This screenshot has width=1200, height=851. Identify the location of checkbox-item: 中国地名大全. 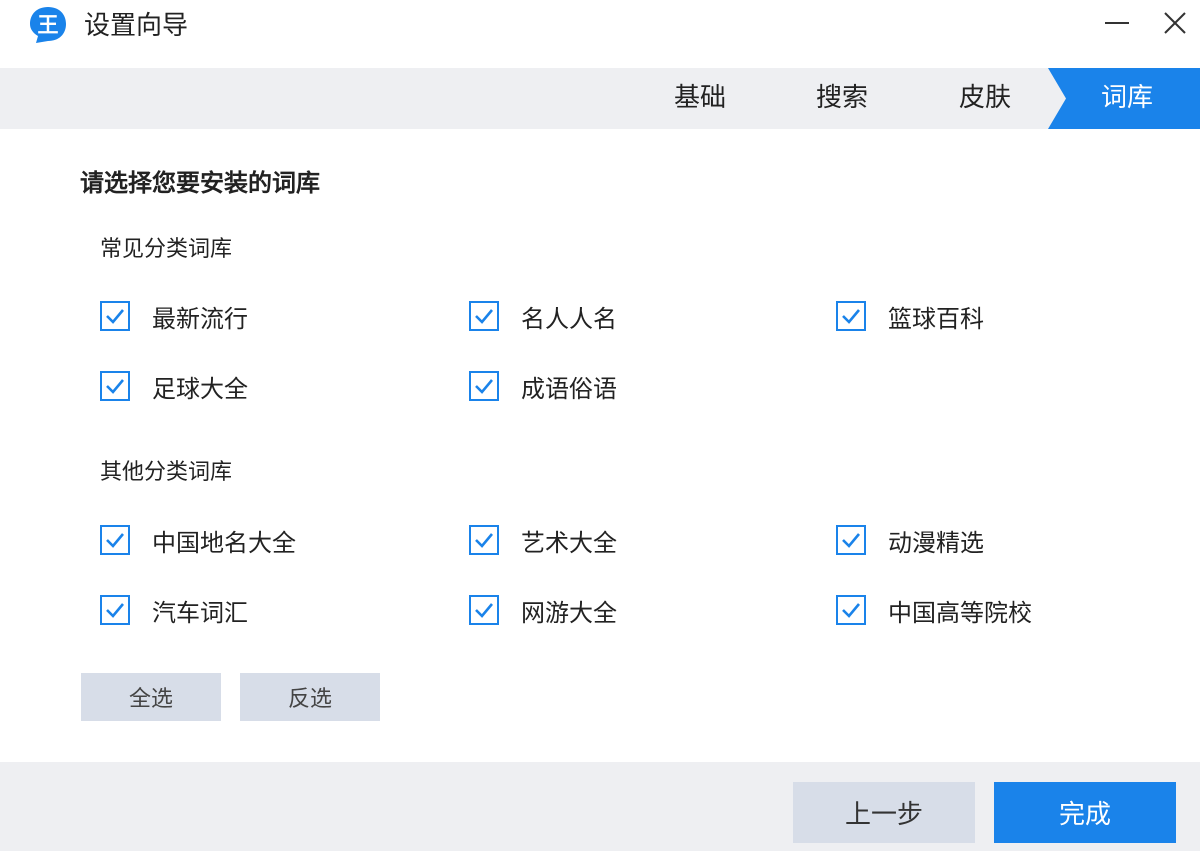
(198, 540).